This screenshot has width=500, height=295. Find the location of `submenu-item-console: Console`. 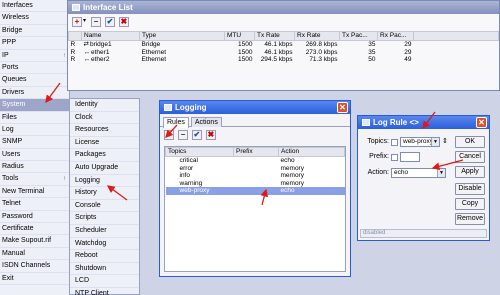

submenu-item-console: Console is located at coordinates (104, 206).